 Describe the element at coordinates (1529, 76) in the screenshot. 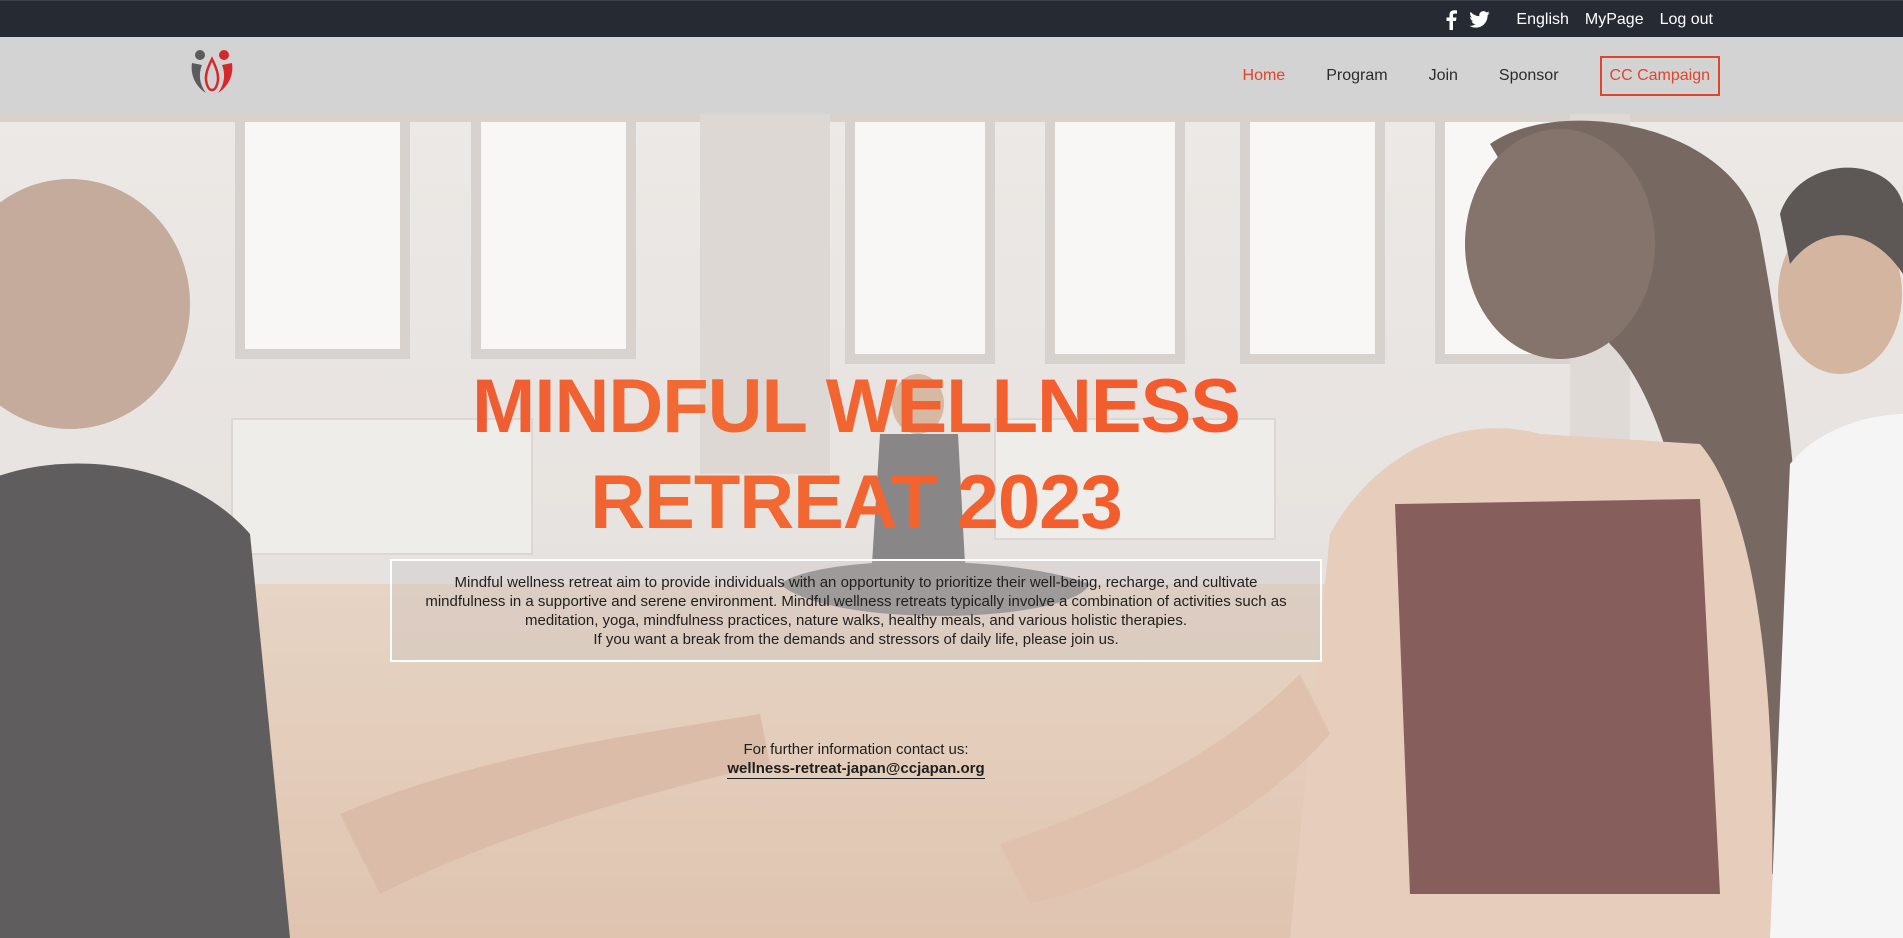

I see `nav-sponsor: Sponsor` at that location.